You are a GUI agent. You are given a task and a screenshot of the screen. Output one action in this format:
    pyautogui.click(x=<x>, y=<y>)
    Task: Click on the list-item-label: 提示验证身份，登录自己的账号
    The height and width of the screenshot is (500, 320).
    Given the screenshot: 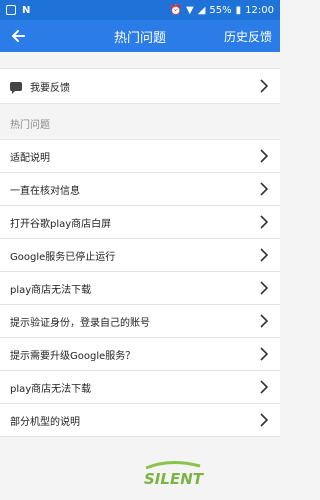 What is the action you would take?
    pyautogui.click(x=80, y=323)
    